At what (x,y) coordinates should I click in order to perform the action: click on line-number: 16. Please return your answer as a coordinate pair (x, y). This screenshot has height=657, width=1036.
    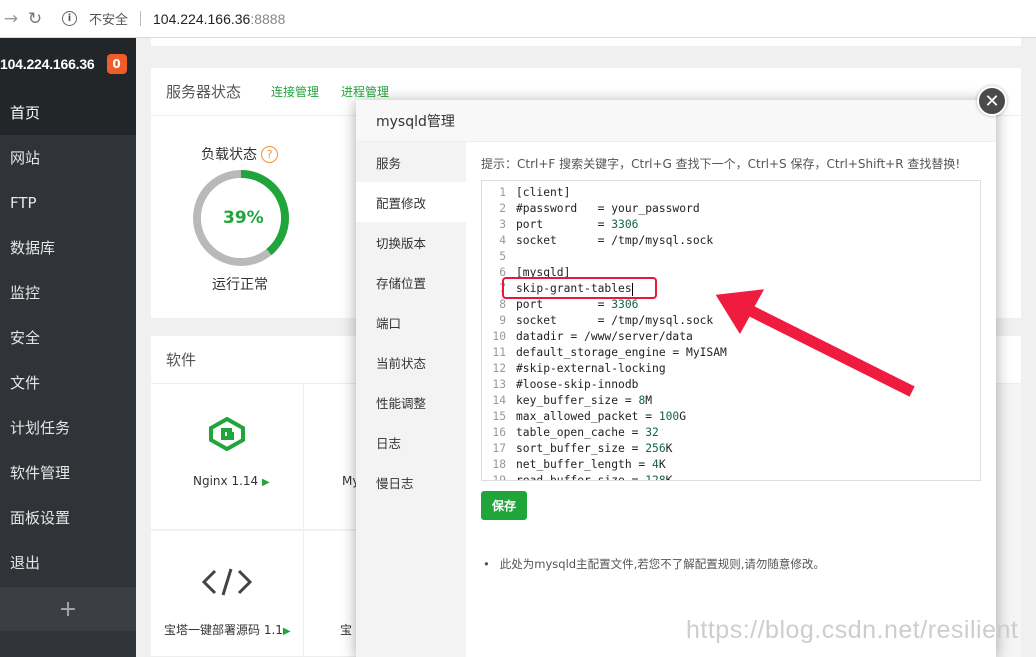
    Looking at the image, I should click on (499, 432).